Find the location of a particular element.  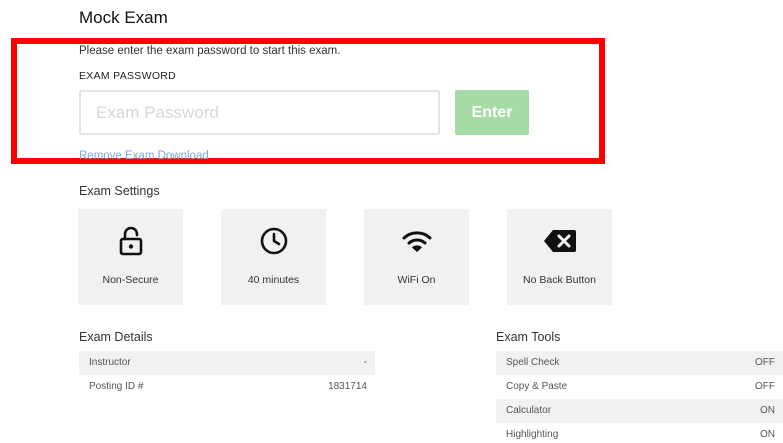

exam-settings-heading: Exam Settings is located at coordinates (119, 191).